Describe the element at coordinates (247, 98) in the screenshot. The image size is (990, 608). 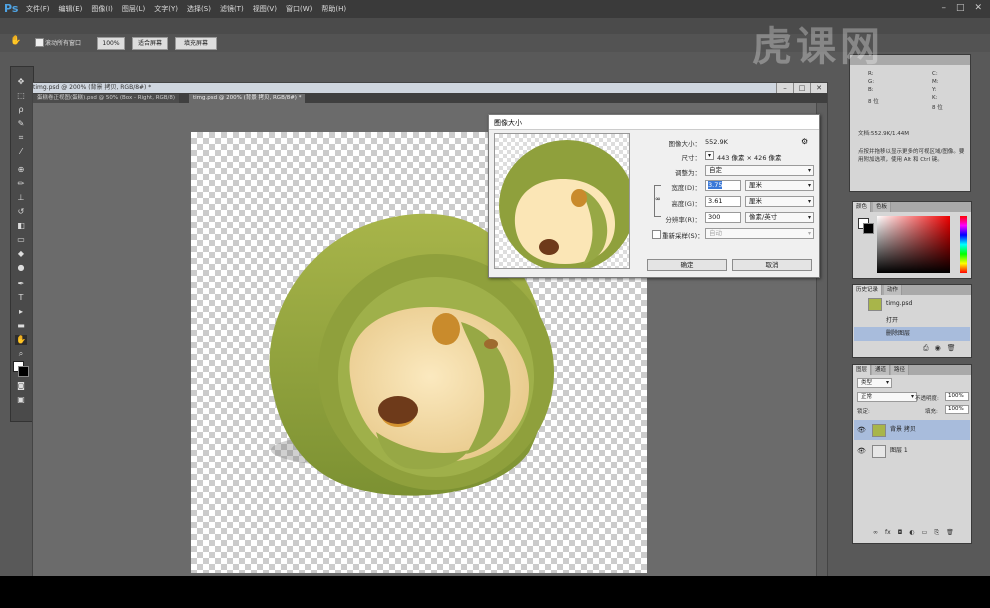
I see `tab-timg: timg.psd @ 200% (背景 拷贝, RGB/8#) *` at that location.